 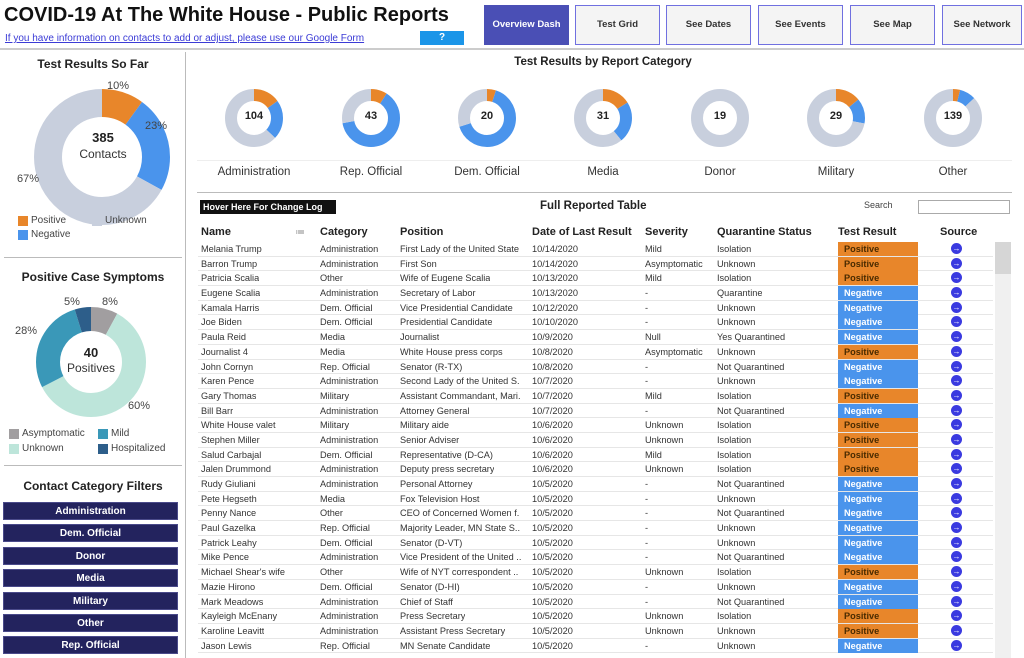 I want to click on col-category: Category, so click(x=344, y=232).